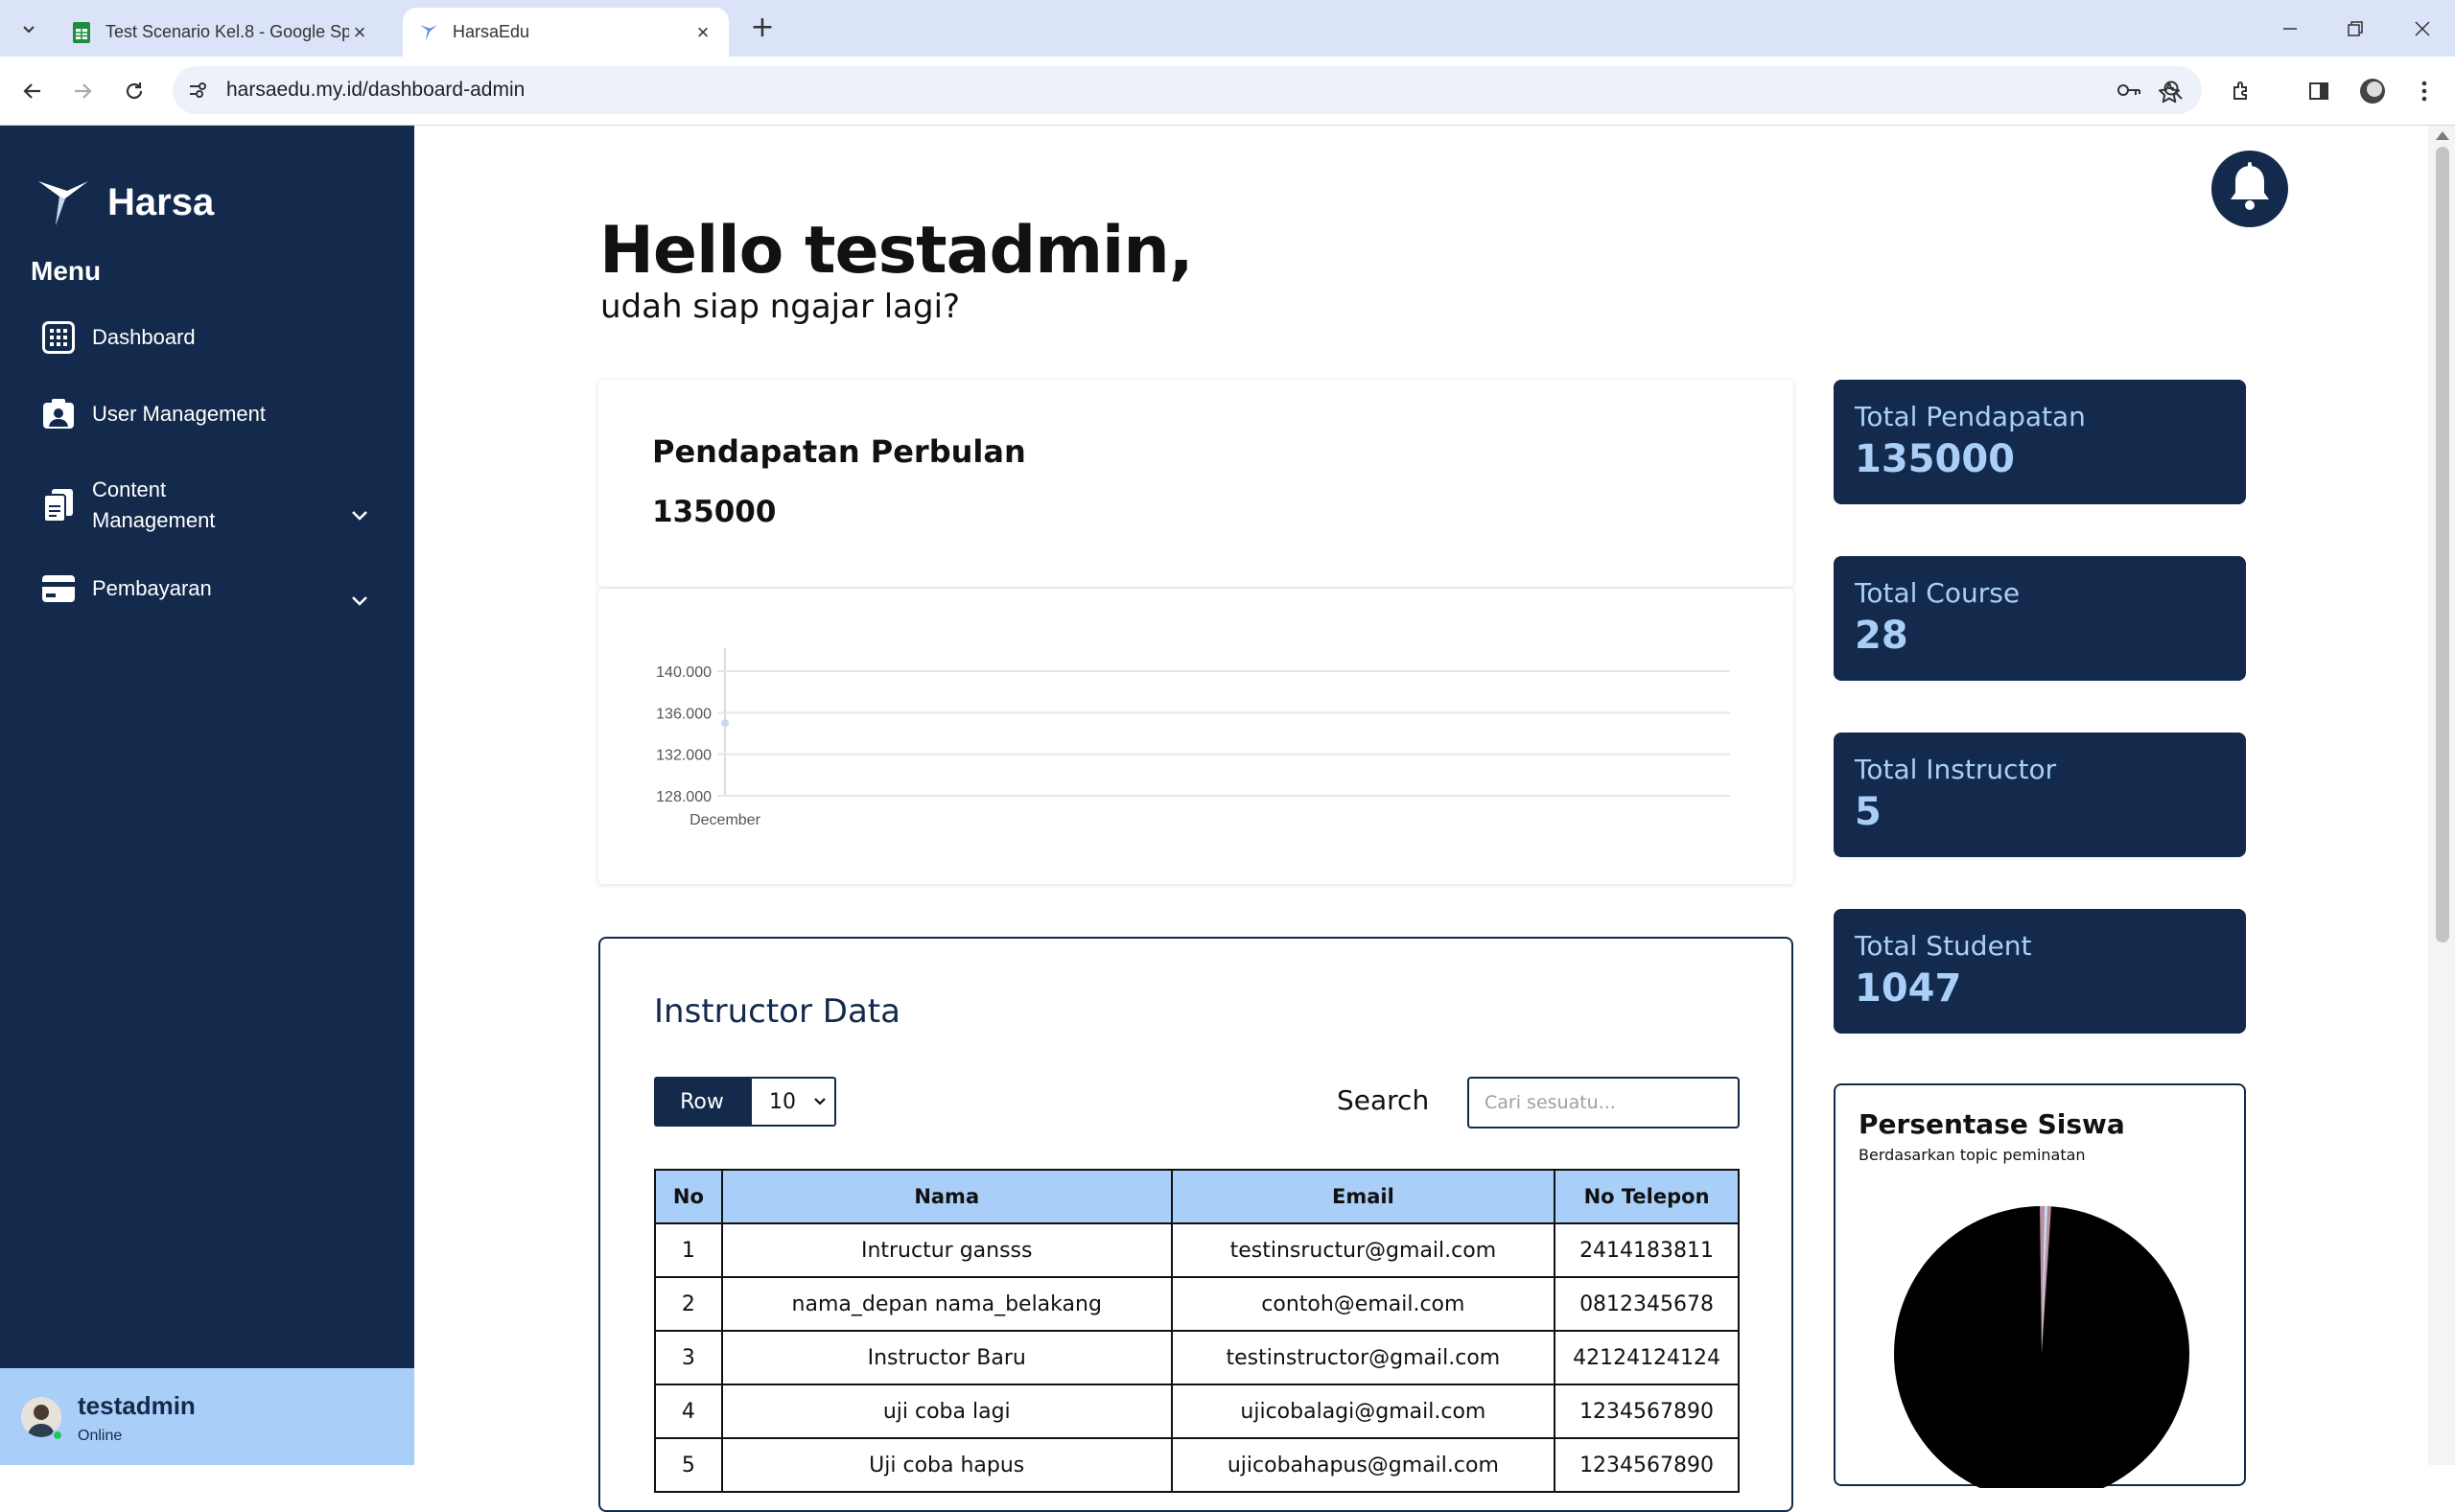 This screenshot has height=1512, width=2455. I want to click on revenue-chart-card: 128.000 132.000 136.000 140.000 December, so click(1195, 736).